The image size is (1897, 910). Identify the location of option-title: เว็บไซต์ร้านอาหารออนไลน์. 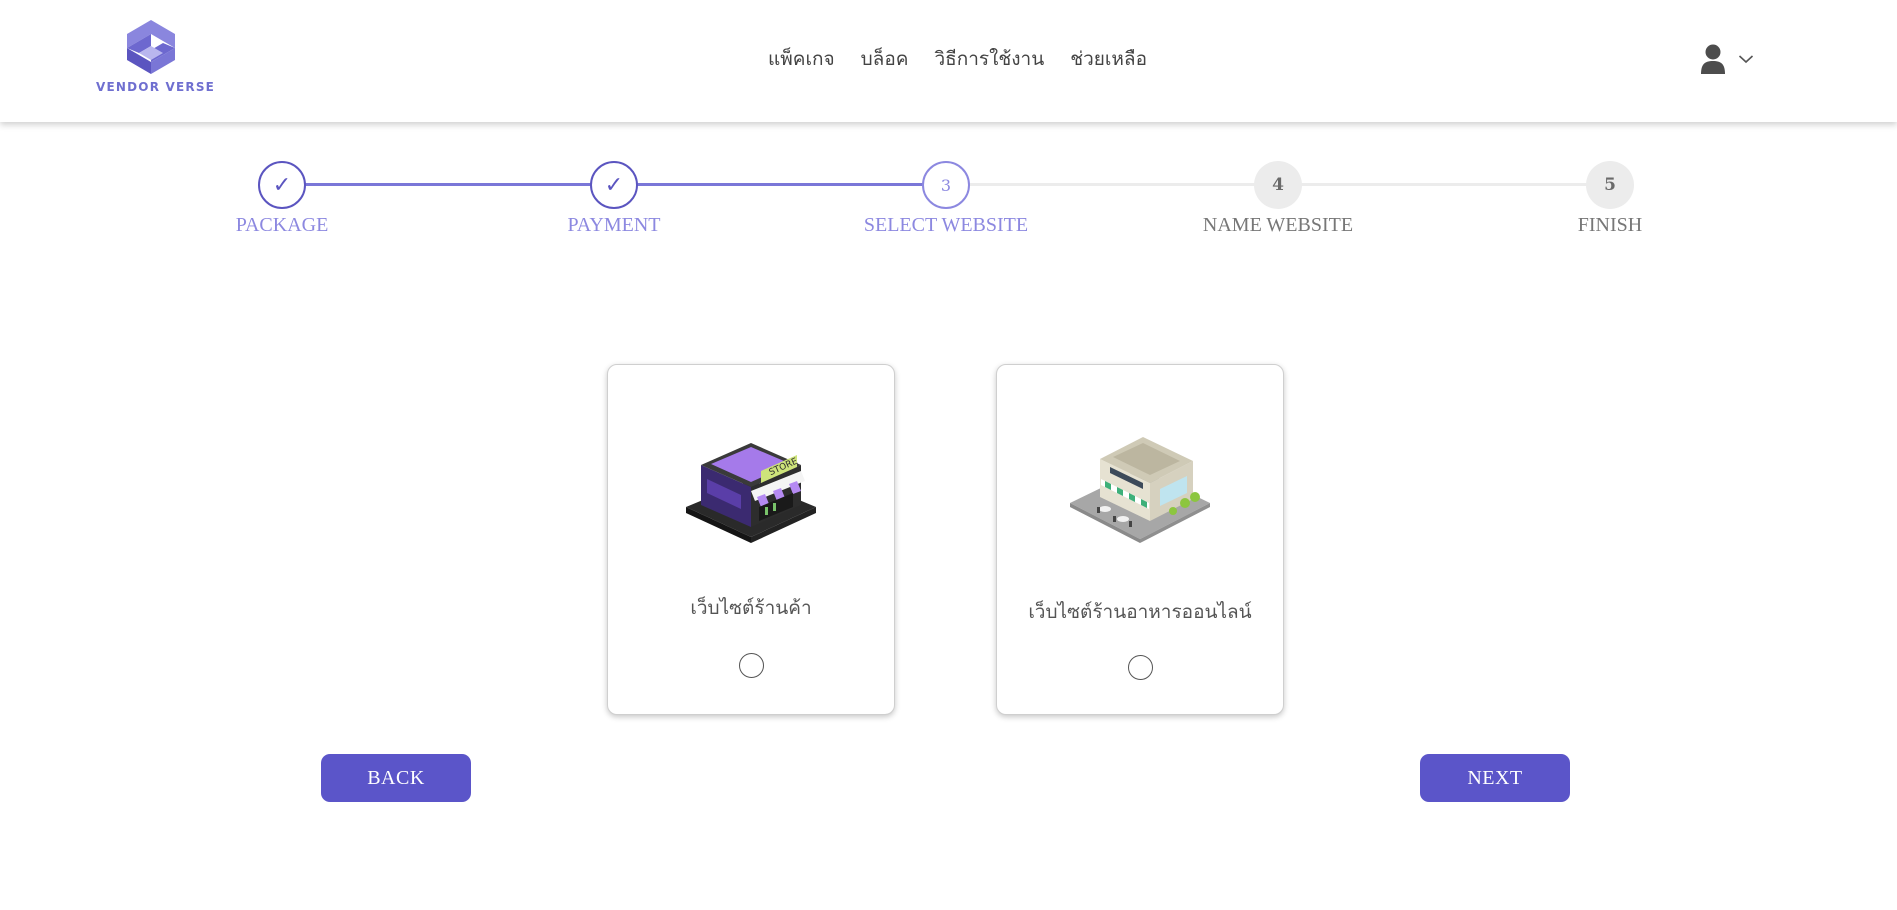
(1140, 612).